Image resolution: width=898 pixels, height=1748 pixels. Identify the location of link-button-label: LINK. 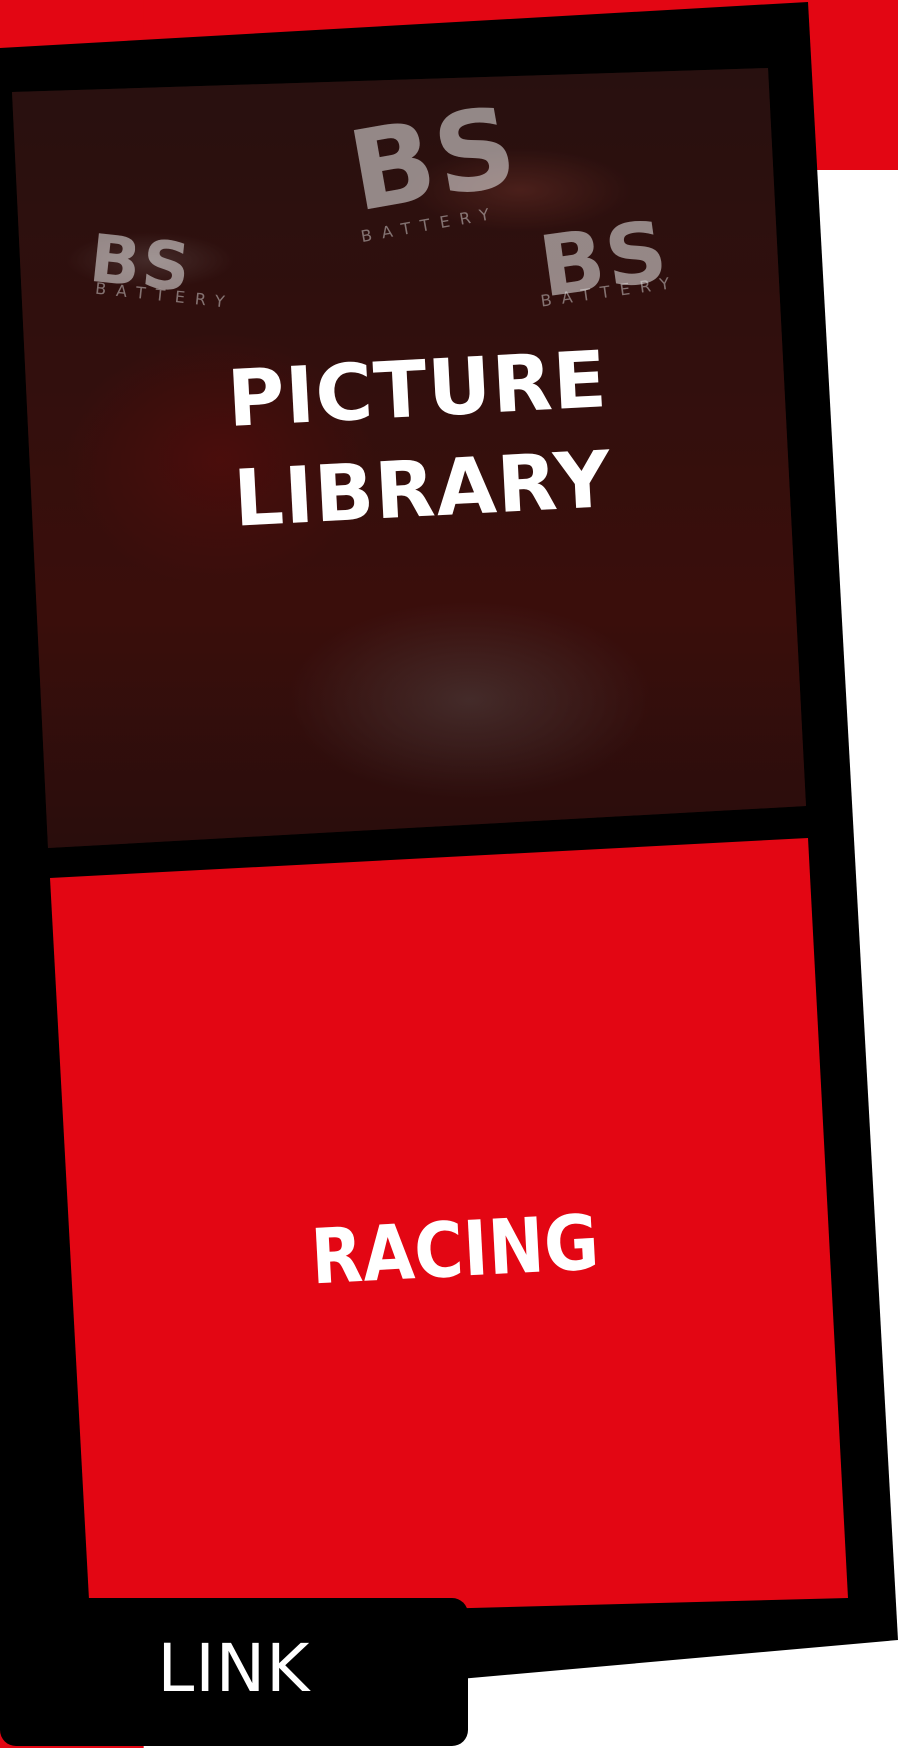
(234, 1668).